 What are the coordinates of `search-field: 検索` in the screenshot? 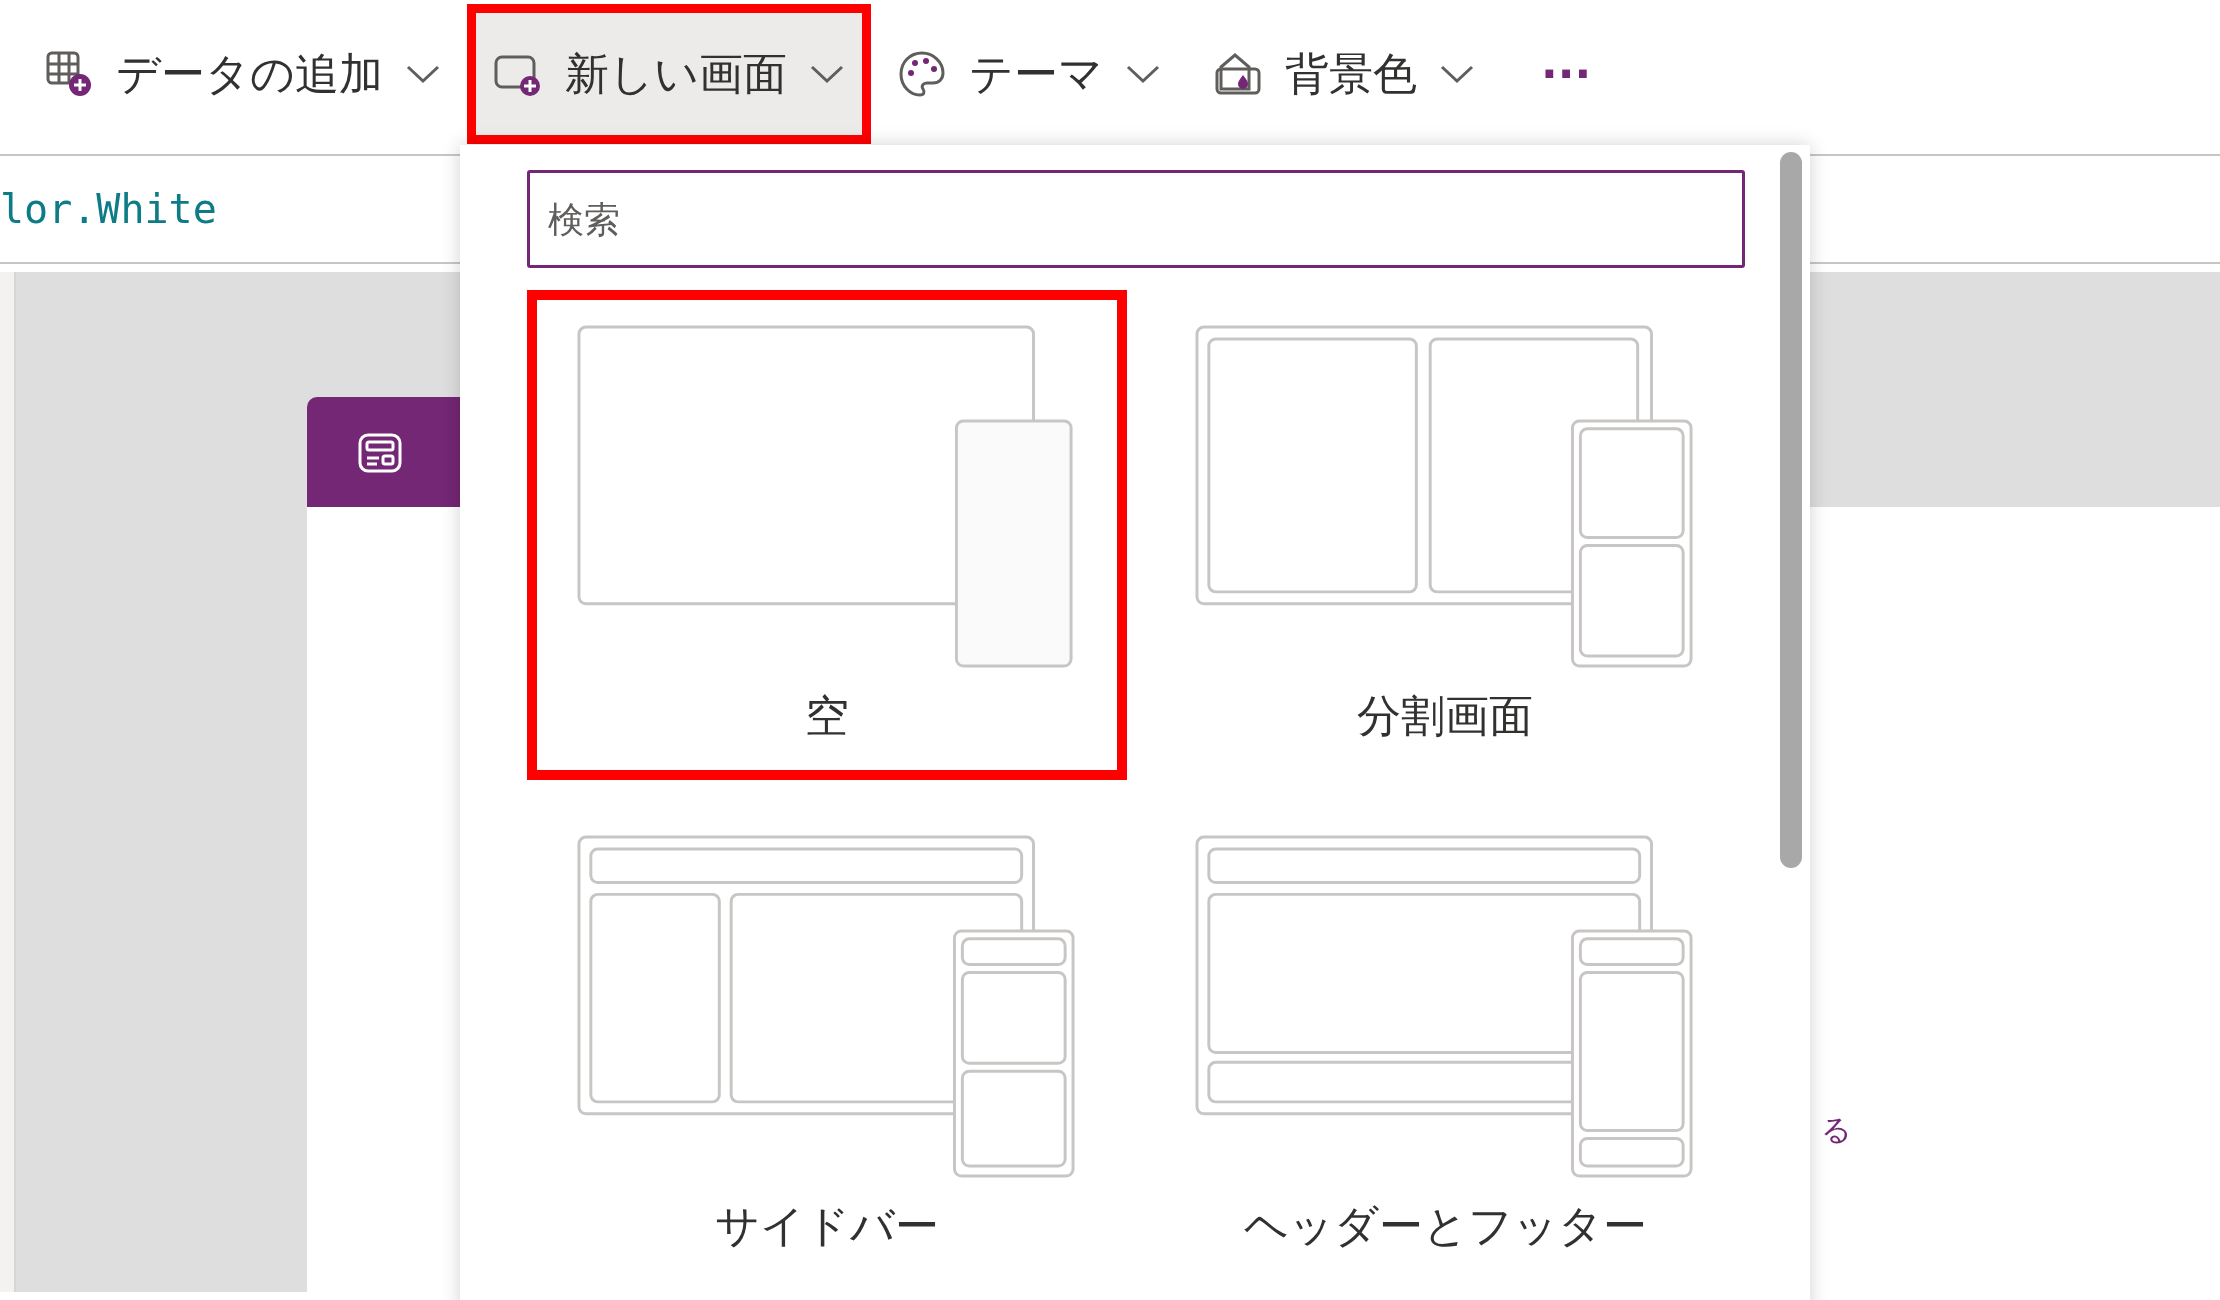 It's located at (1136, 219).